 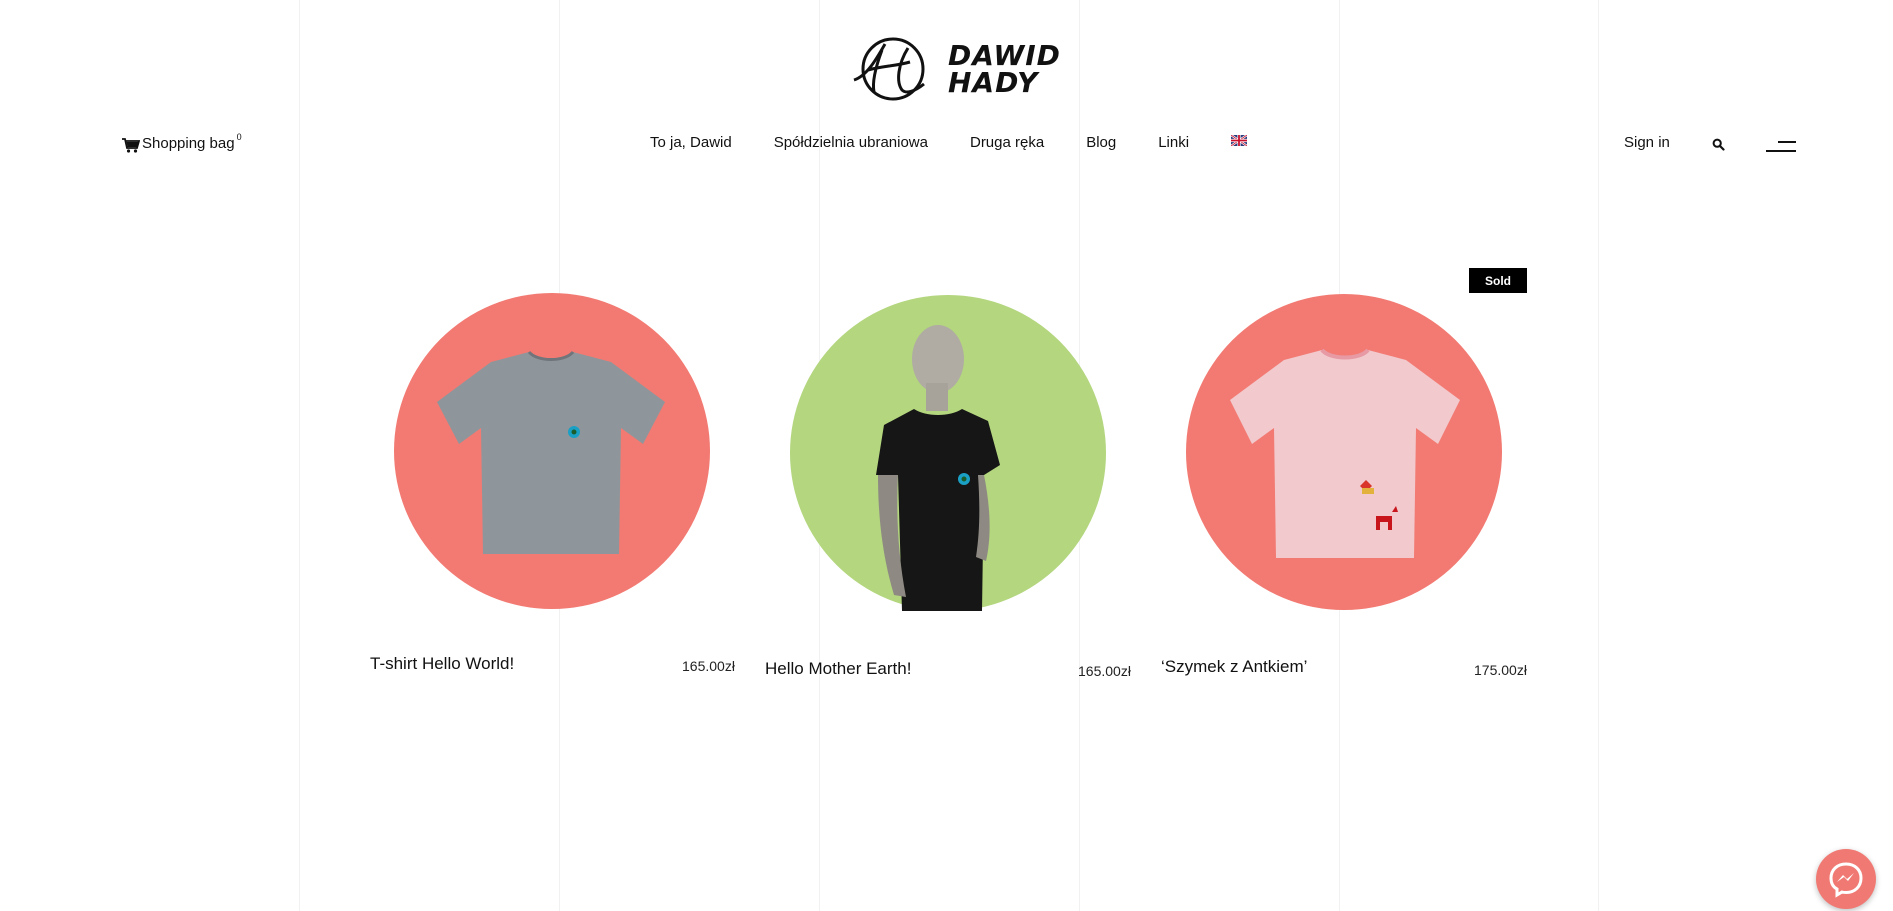 I want to click on product-name: Hello Mother Earth!, so click(x=838, y=669).